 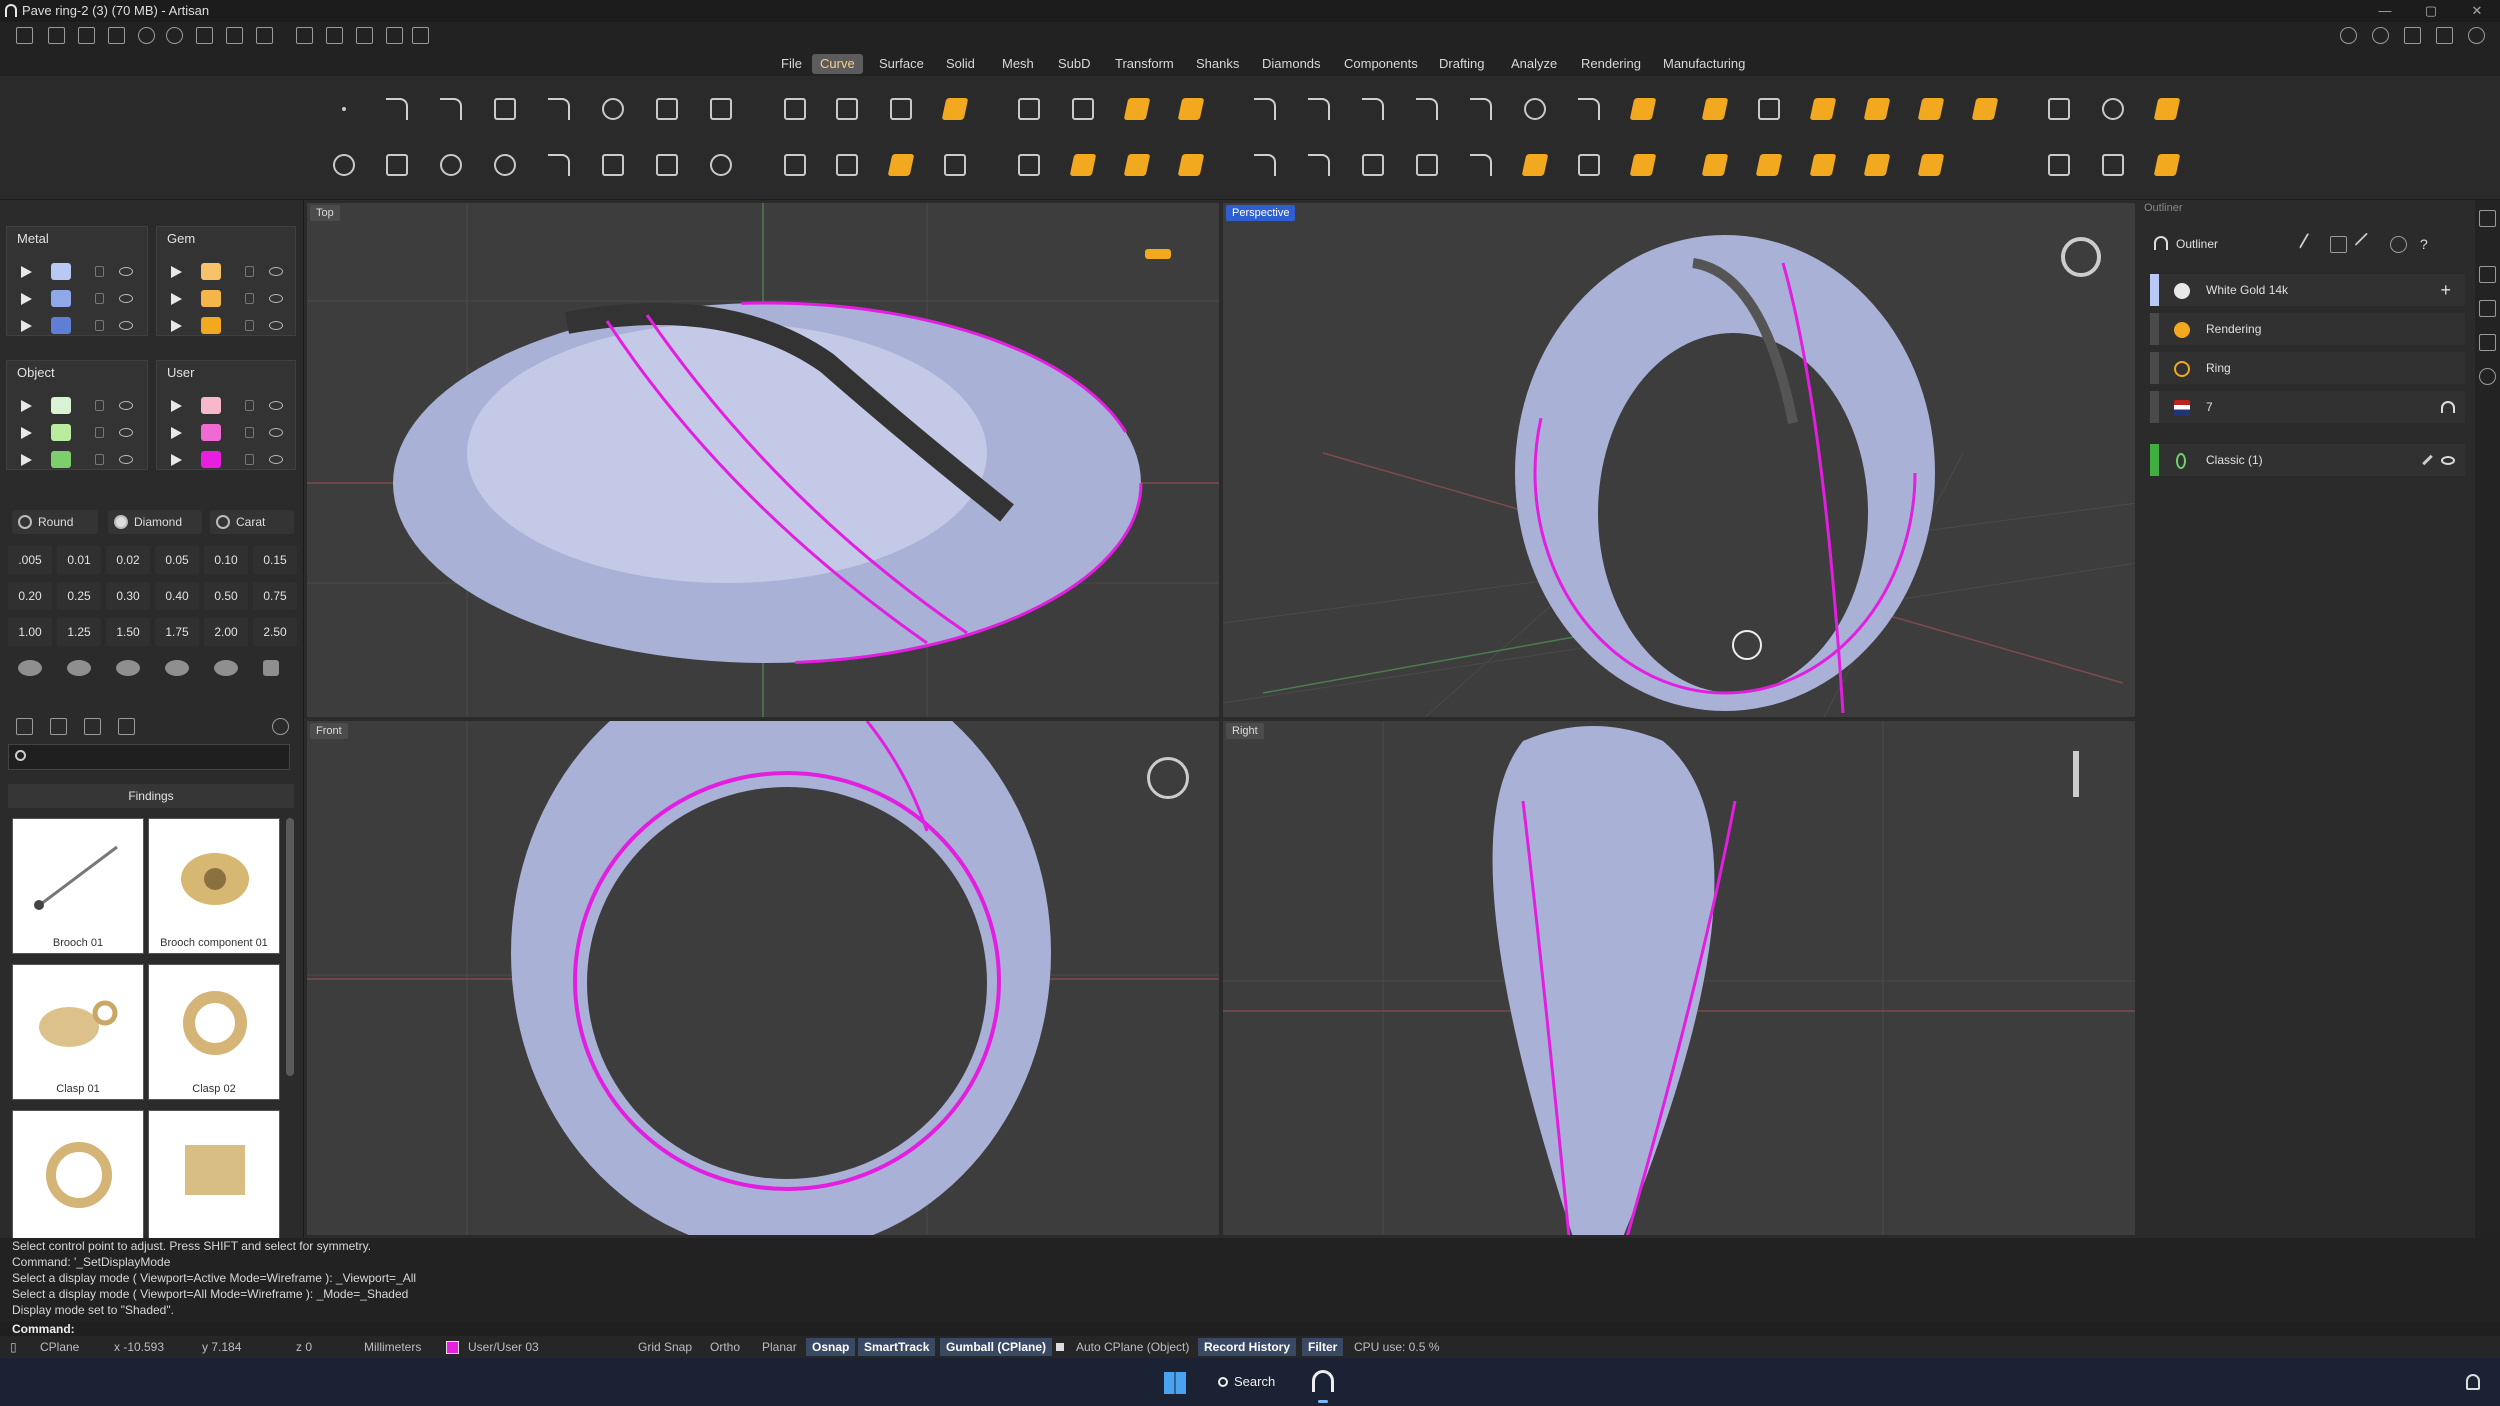 I want to click on ellipse-tool-icon, so click(x=451, y=165).